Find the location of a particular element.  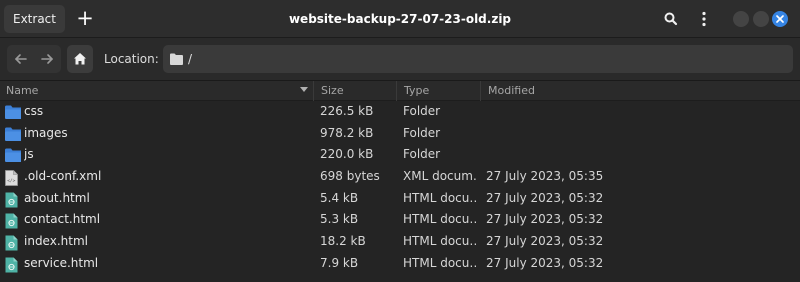

window-title: website-backup-27-07-23-old.zip is located at coordinates (400, 19).